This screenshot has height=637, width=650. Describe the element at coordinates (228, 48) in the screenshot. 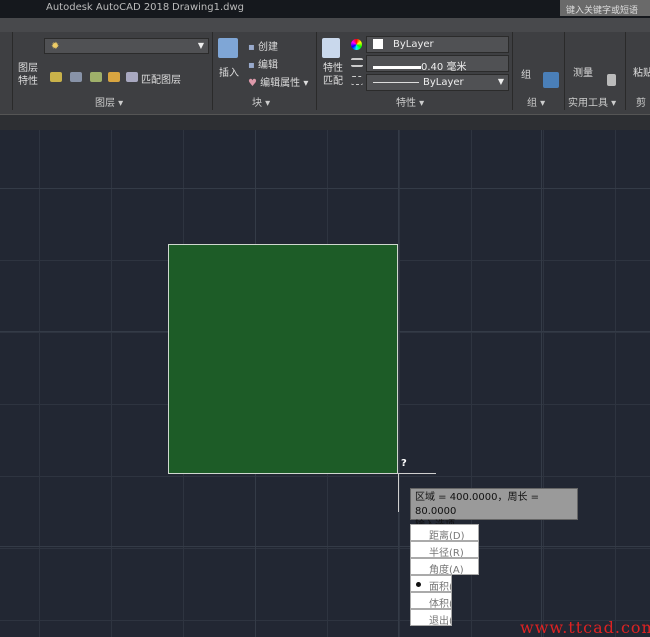

I see `insert-block-icon` at that location.